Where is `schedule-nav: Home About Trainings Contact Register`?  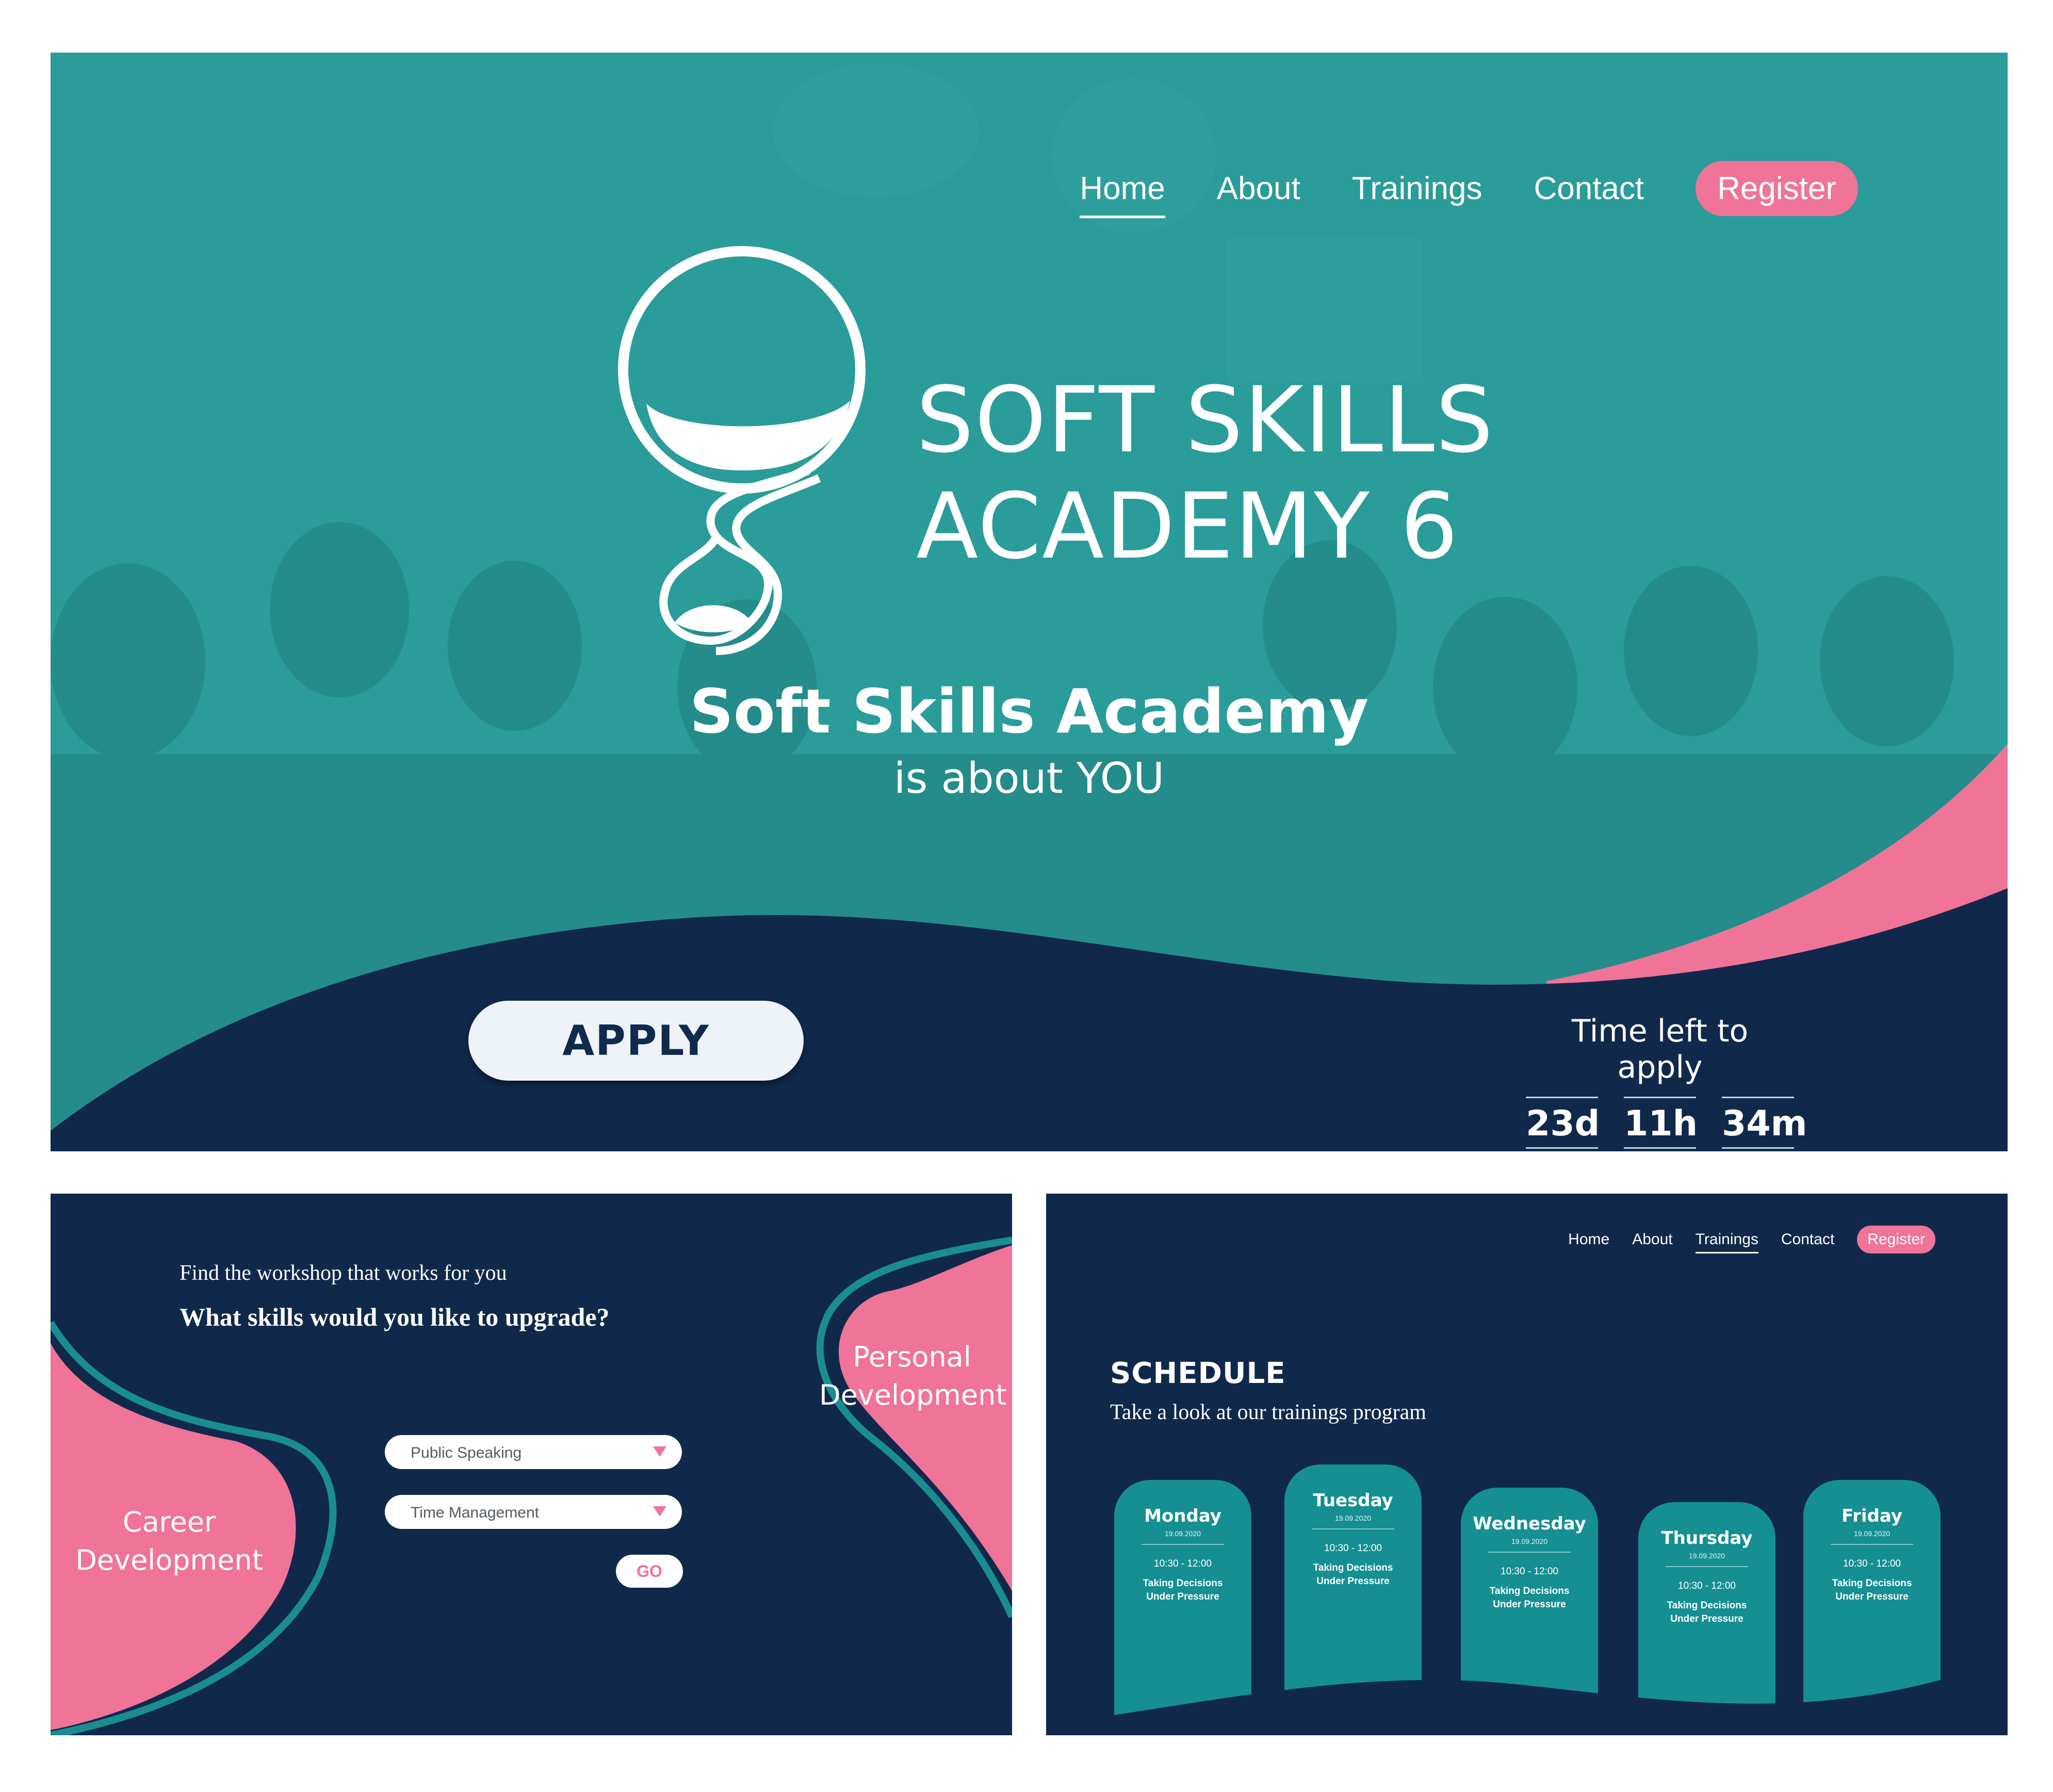
schedule-nav: Home About Trainings Contact Register is located at coordinates (1751, 1239).